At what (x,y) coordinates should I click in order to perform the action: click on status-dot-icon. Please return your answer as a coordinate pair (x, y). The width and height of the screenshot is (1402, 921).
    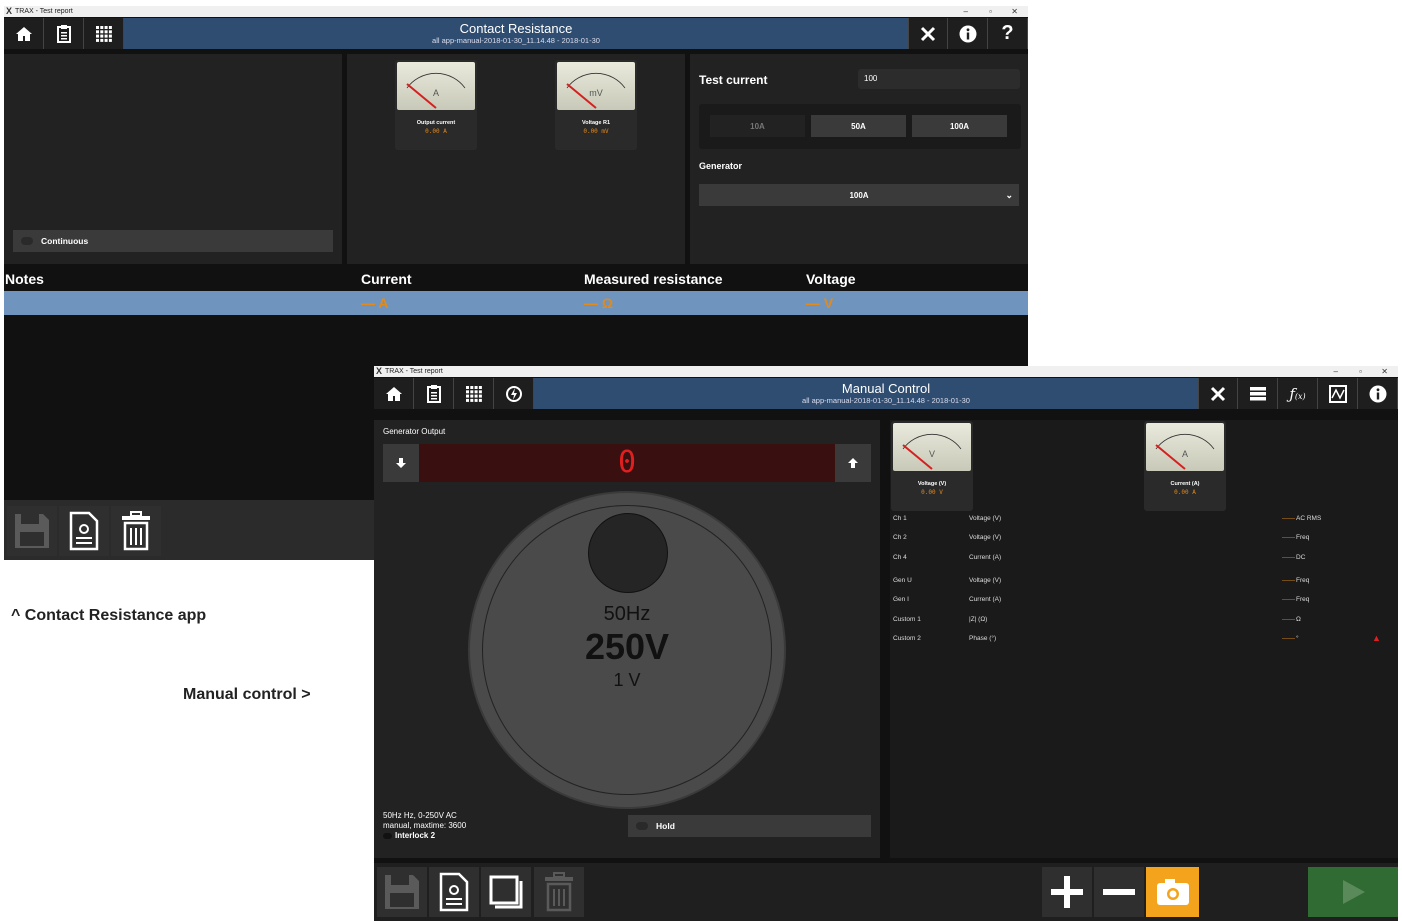
    Looking at the image, I should click on (387, 836).